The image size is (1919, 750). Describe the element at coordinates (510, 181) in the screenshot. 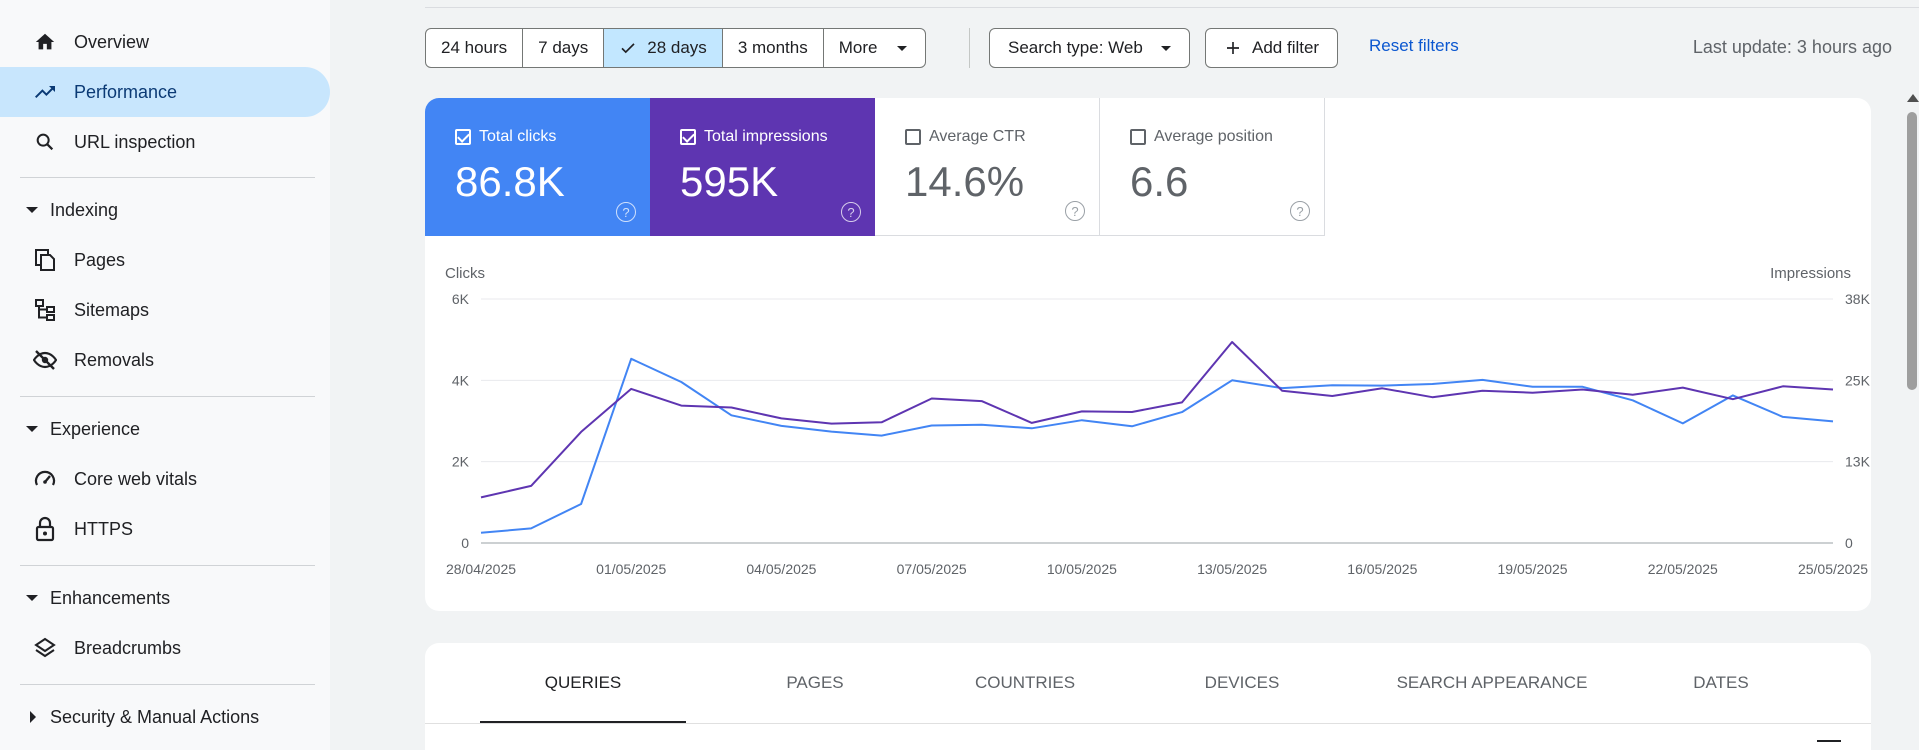

I see `metric-value: 86.8K` at that location.